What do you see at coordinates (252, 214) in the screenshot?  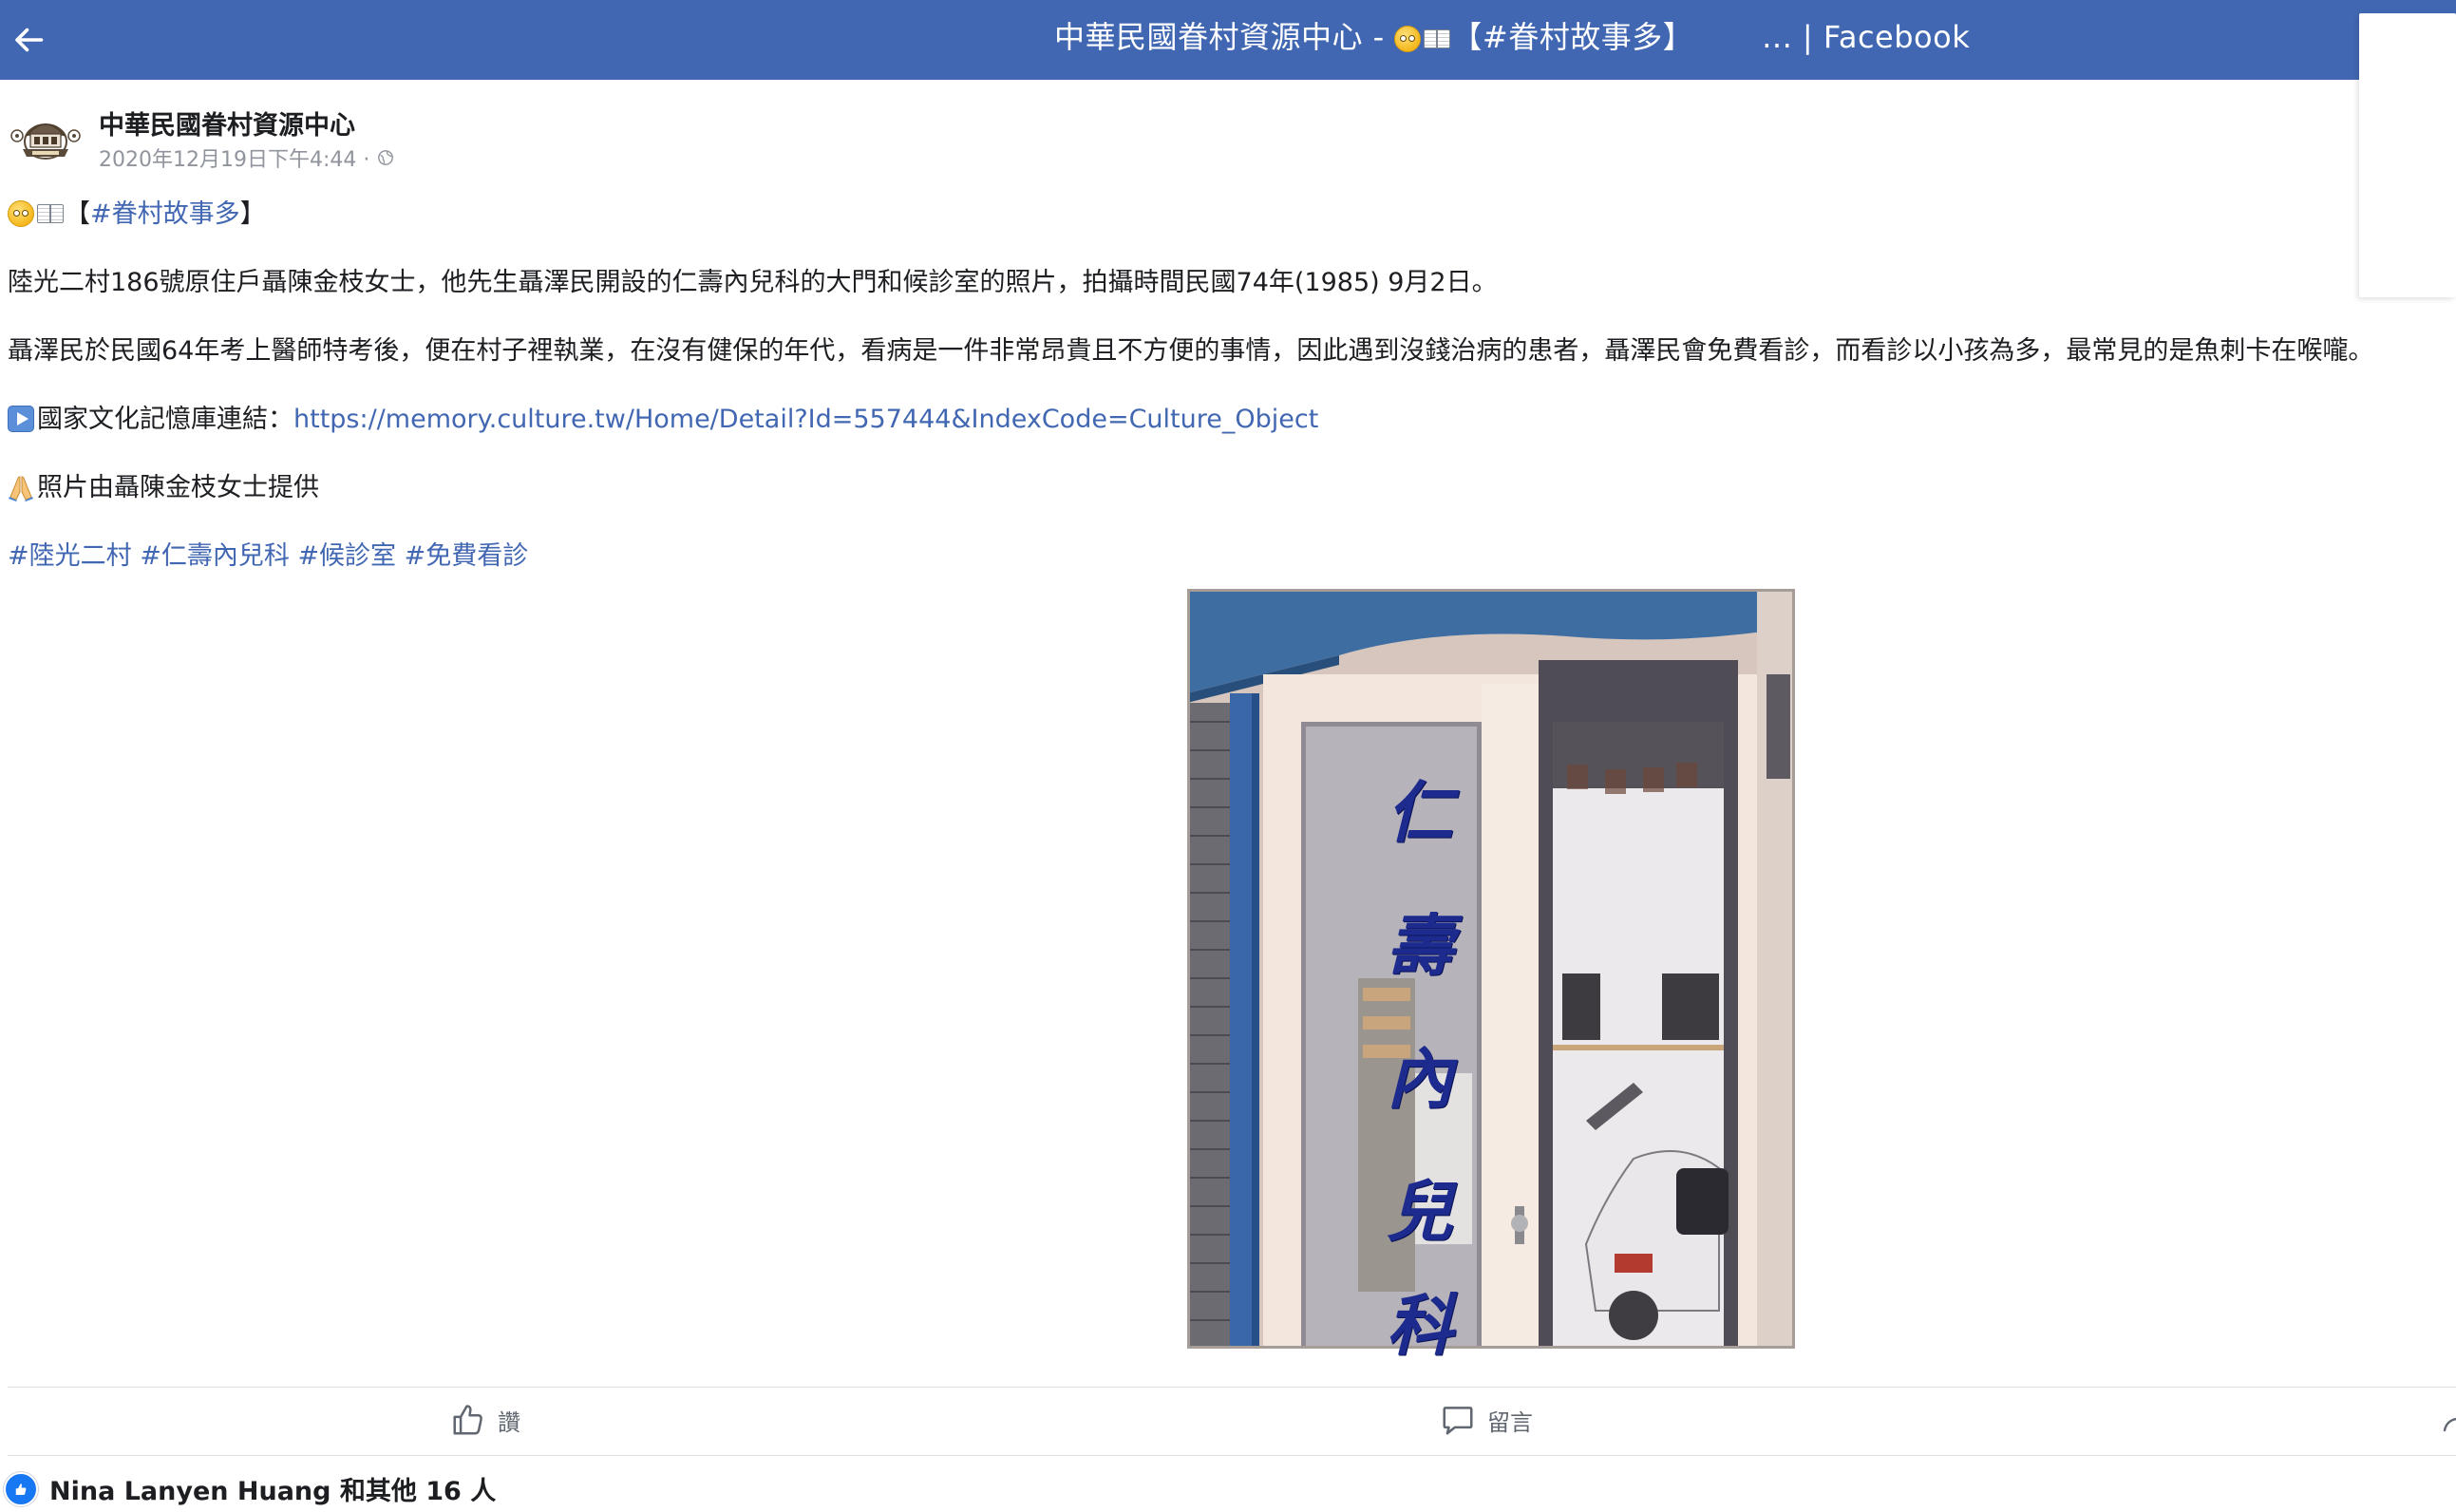 I see `tag-close-bracket: 】` at bounding box center [252, 214].